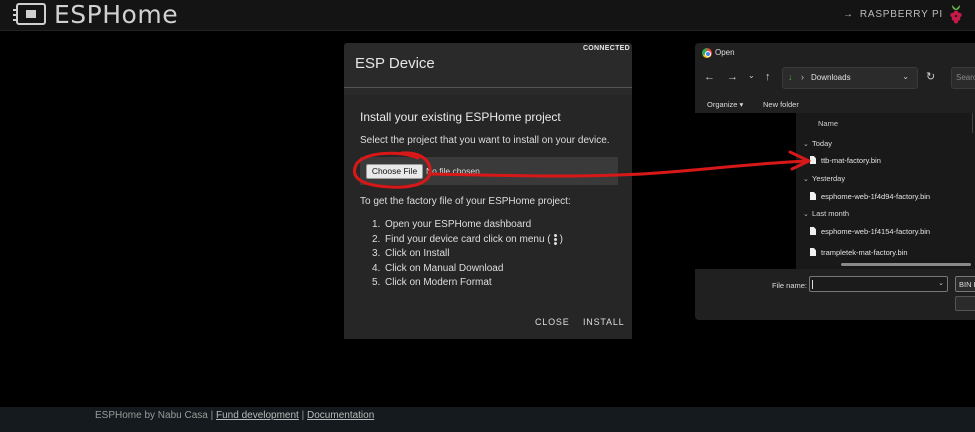 The image size is (975, 432). I want to click on close-button: CLOSE, so click(552, 322).